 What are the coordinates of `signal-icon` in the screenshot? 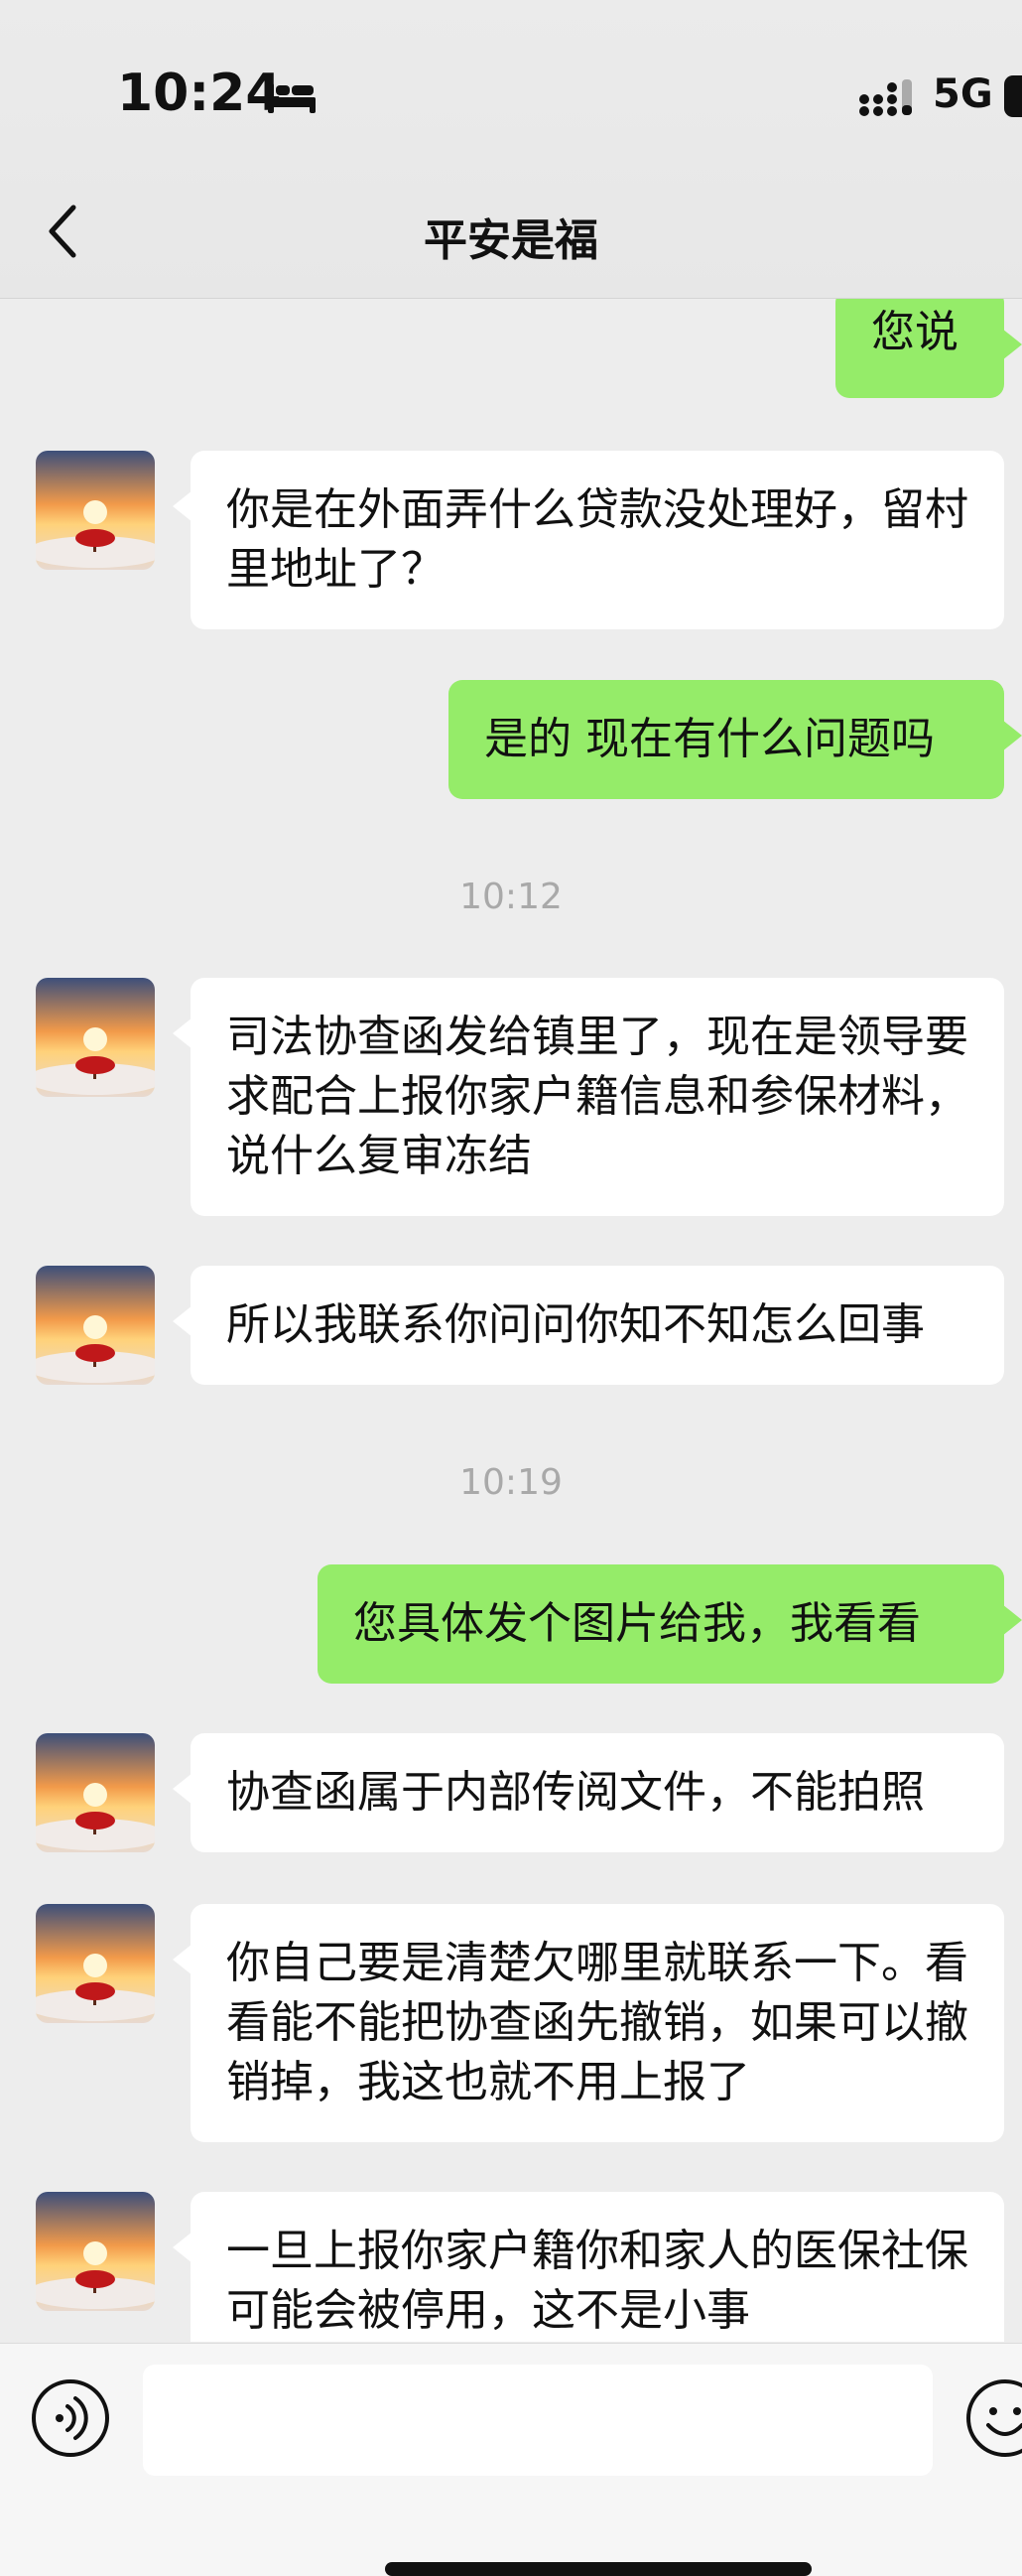 It's located at (885, 97).